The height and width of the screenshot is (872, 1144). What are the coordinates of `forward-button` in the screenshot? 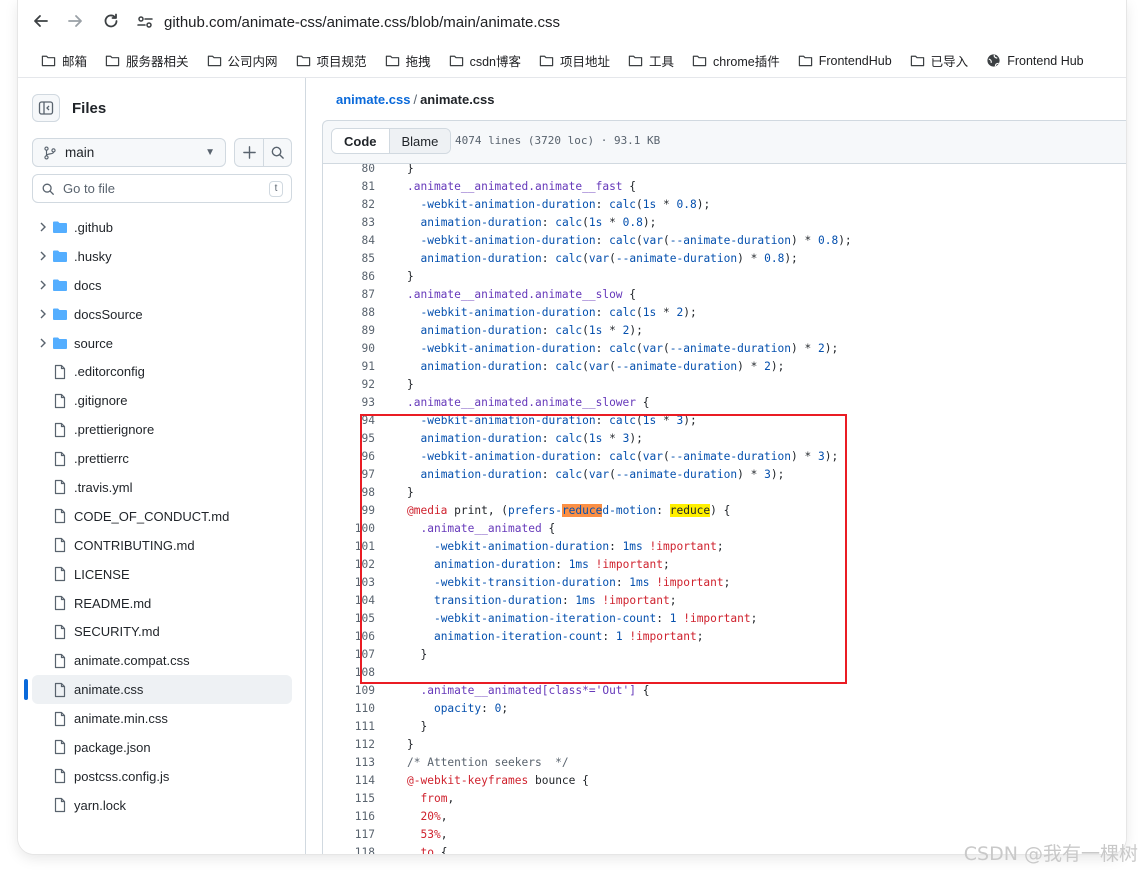 It's located at (75, 21).